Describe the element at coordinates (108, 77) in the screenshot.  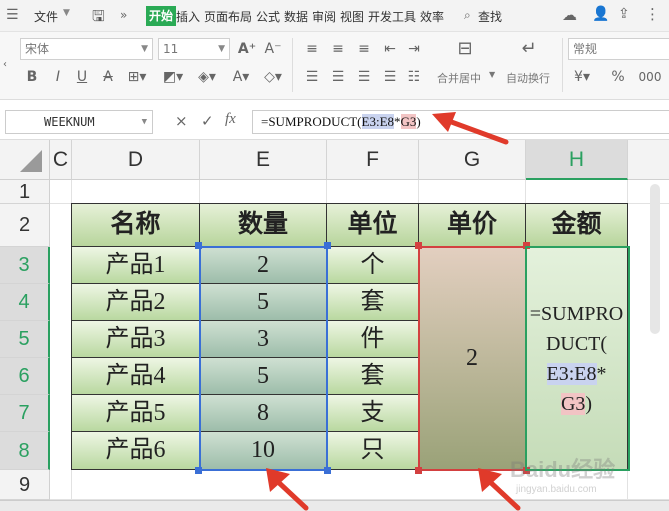
I see `strikethrough-icon: A` at that location.